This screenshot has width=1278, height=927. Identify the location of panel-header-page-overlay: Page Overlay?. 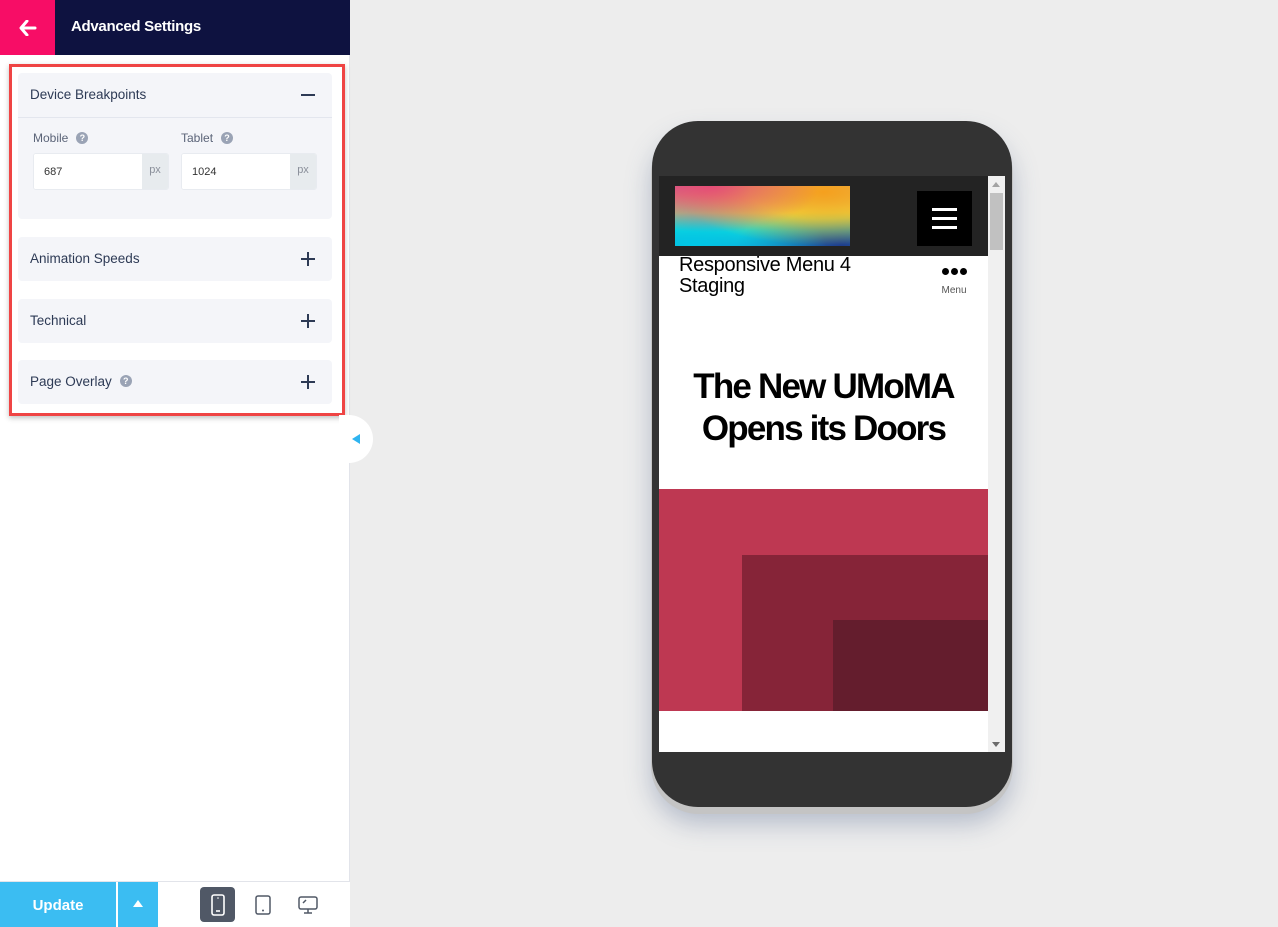
(175, 382).